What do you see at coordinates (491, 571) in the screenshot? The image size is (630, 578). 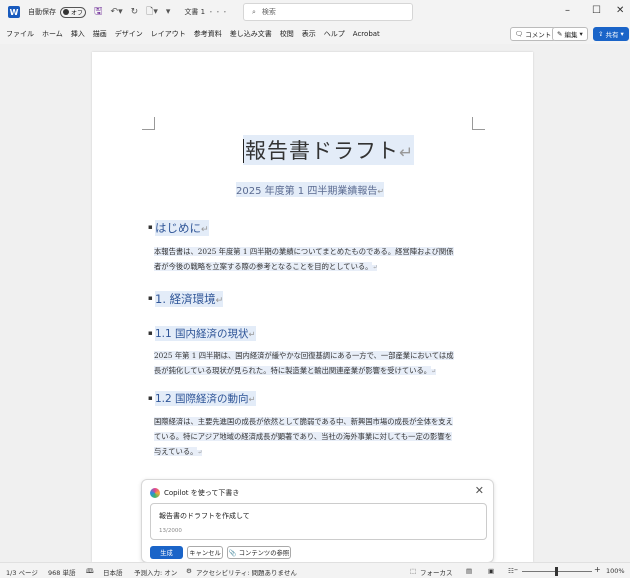 I see `print-layout-icon: ▣` at bounding box center [491, 571].